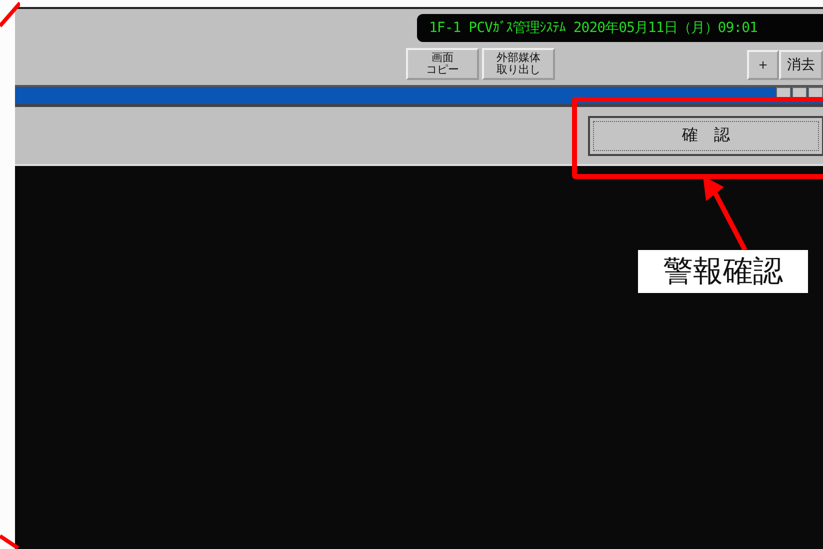  Describe the element at coordinates (801, 65) in the screenshot. I see `toolbar-button: 消去` at that location.